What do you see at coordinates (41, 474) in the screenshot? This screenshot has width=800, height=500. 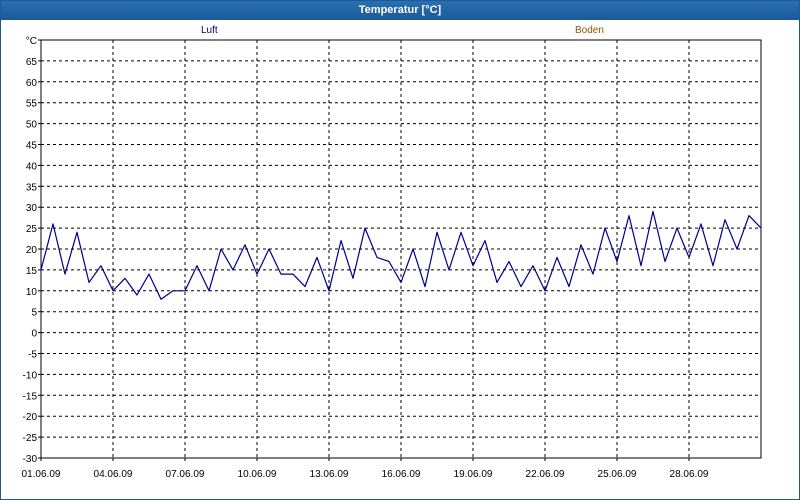 I see `x-tick-label: 01.06.09` at bounding box center [41, 474].